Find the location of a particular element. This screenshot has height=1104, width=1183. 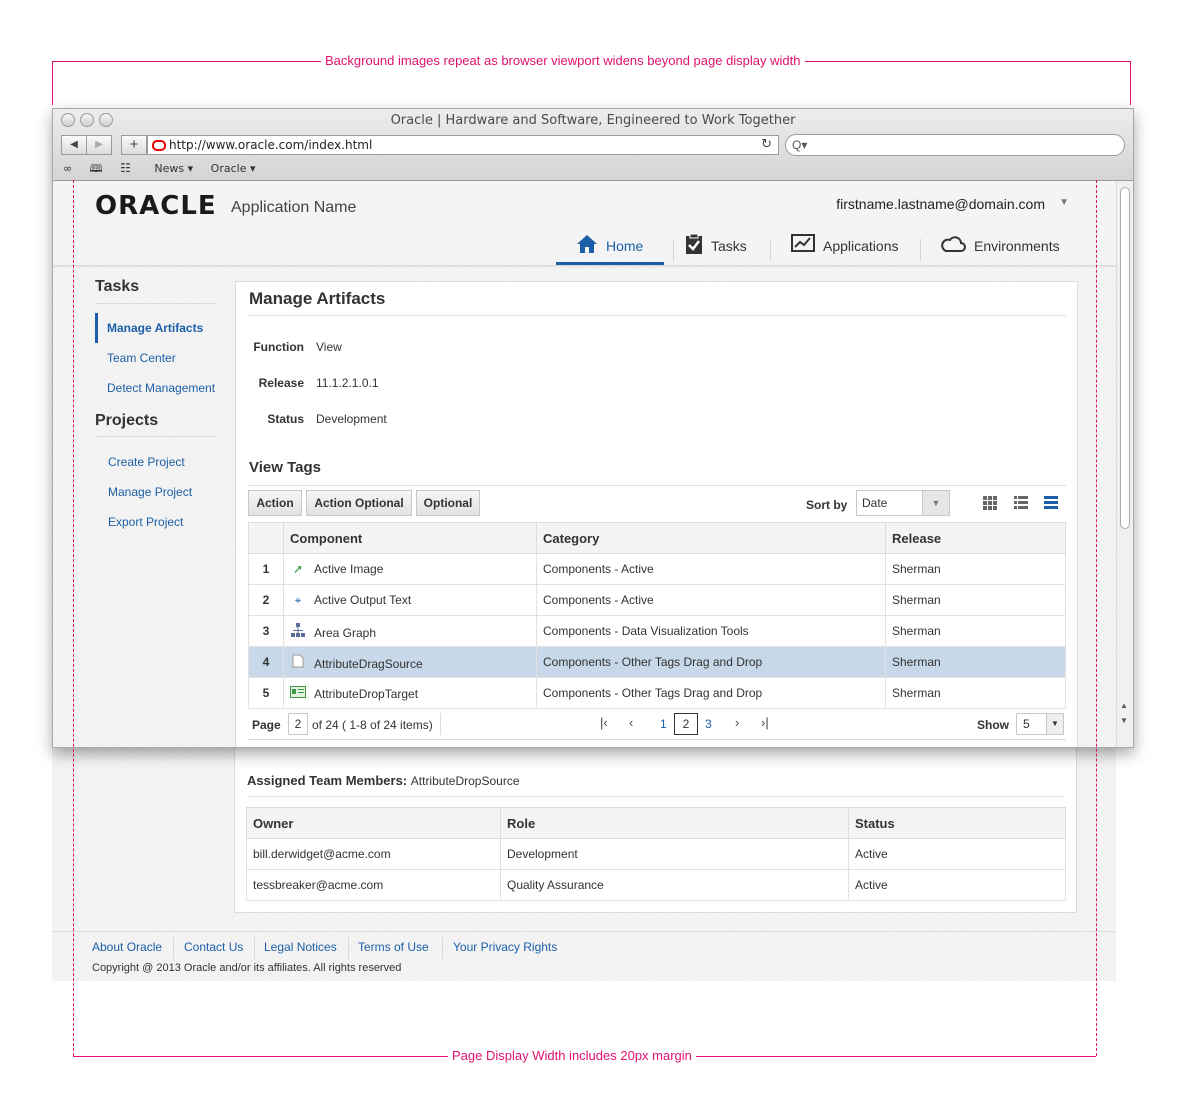

column-header-status: Status is located at coordinates (957, 823).